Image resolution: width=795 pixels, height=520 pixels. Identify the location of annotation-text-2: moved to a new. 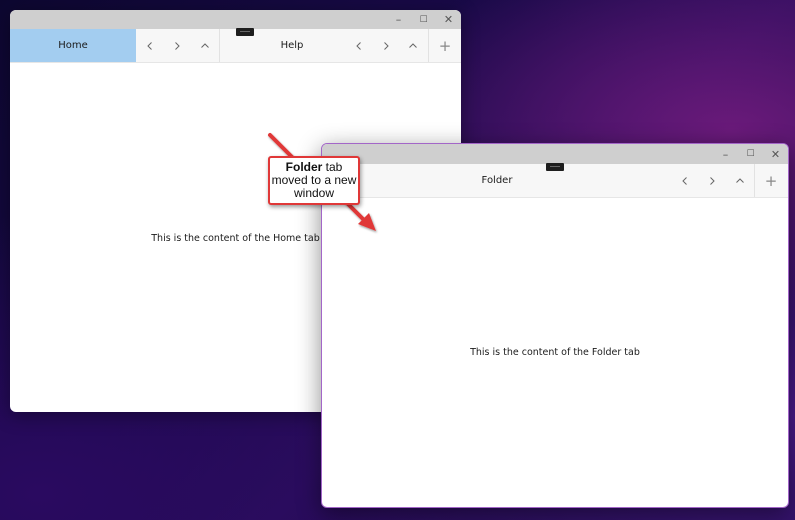
(314, 180).